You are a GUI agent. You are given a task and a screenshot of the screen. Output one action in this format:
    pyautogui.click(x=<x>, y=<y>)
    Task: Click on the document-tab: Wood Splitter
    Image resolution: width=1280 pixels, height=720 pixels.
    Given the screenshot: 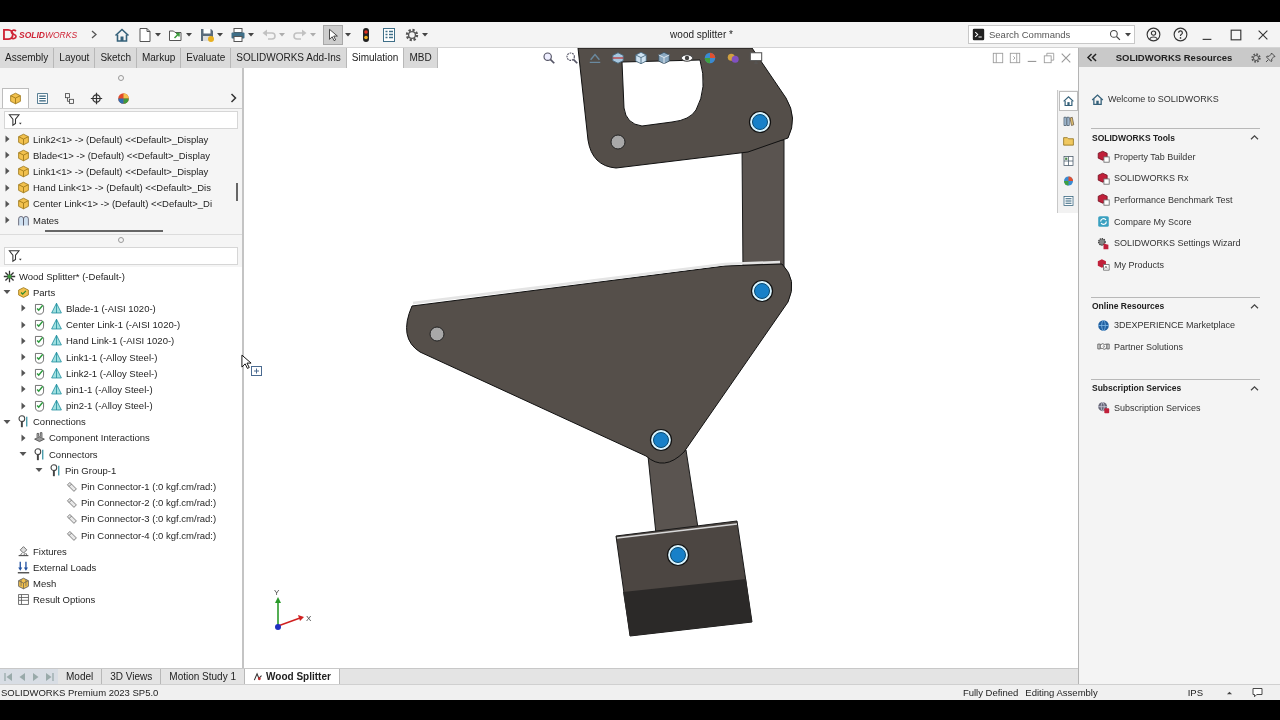 What is the action you would take?
    pyautogui.click(x=292, y=676)
    